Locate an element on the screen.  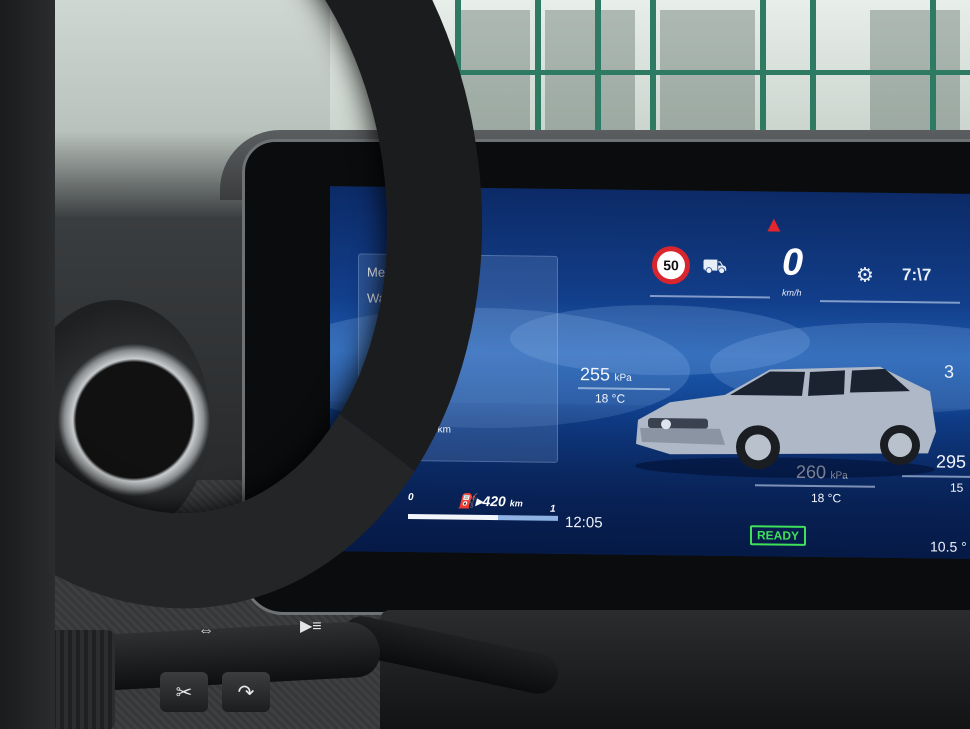
tire-front-right: 3 is located at coordinates (949, 372).